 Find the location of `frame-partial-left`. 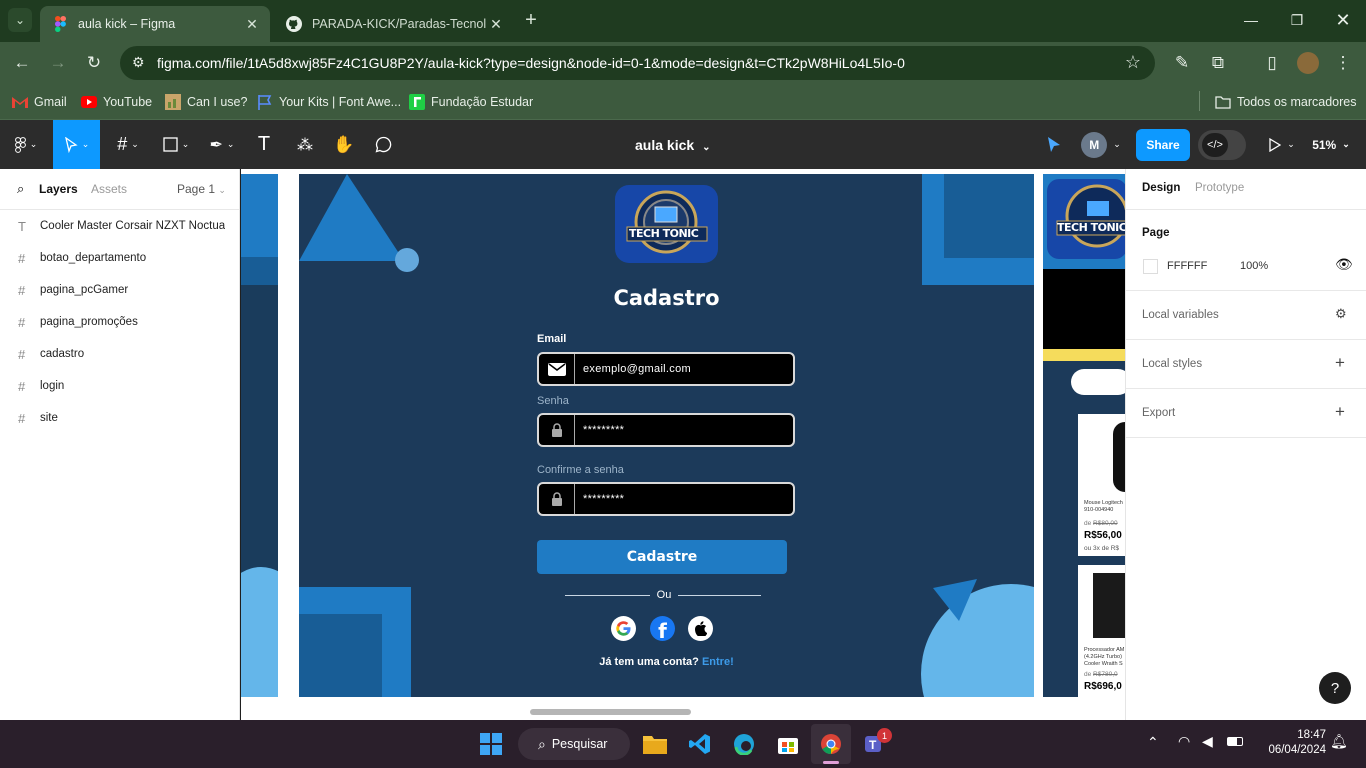

frame-partial-left is located at coordinates (259, 435).